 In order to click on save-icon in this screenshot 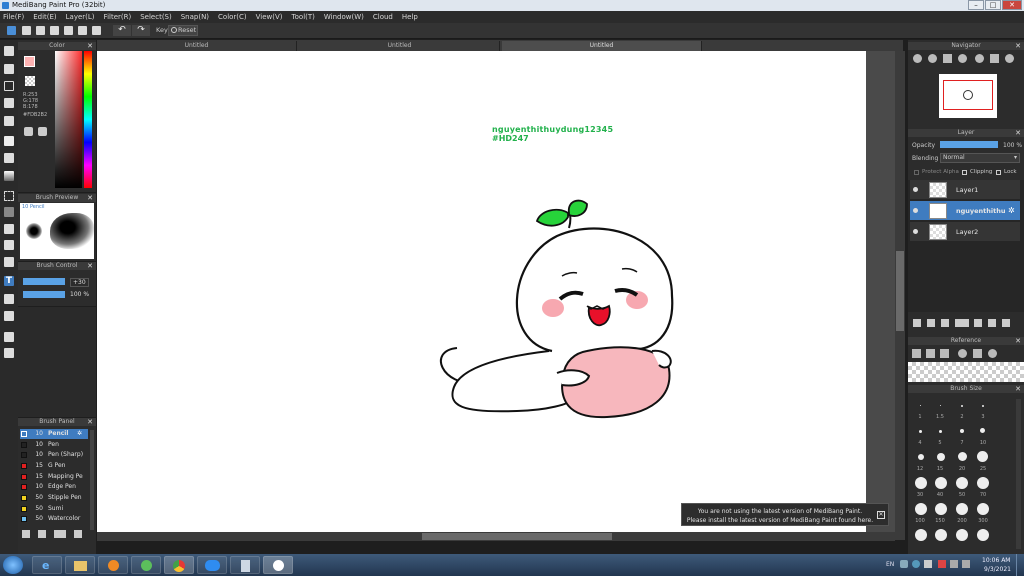, I will do `click(68, 30)`.